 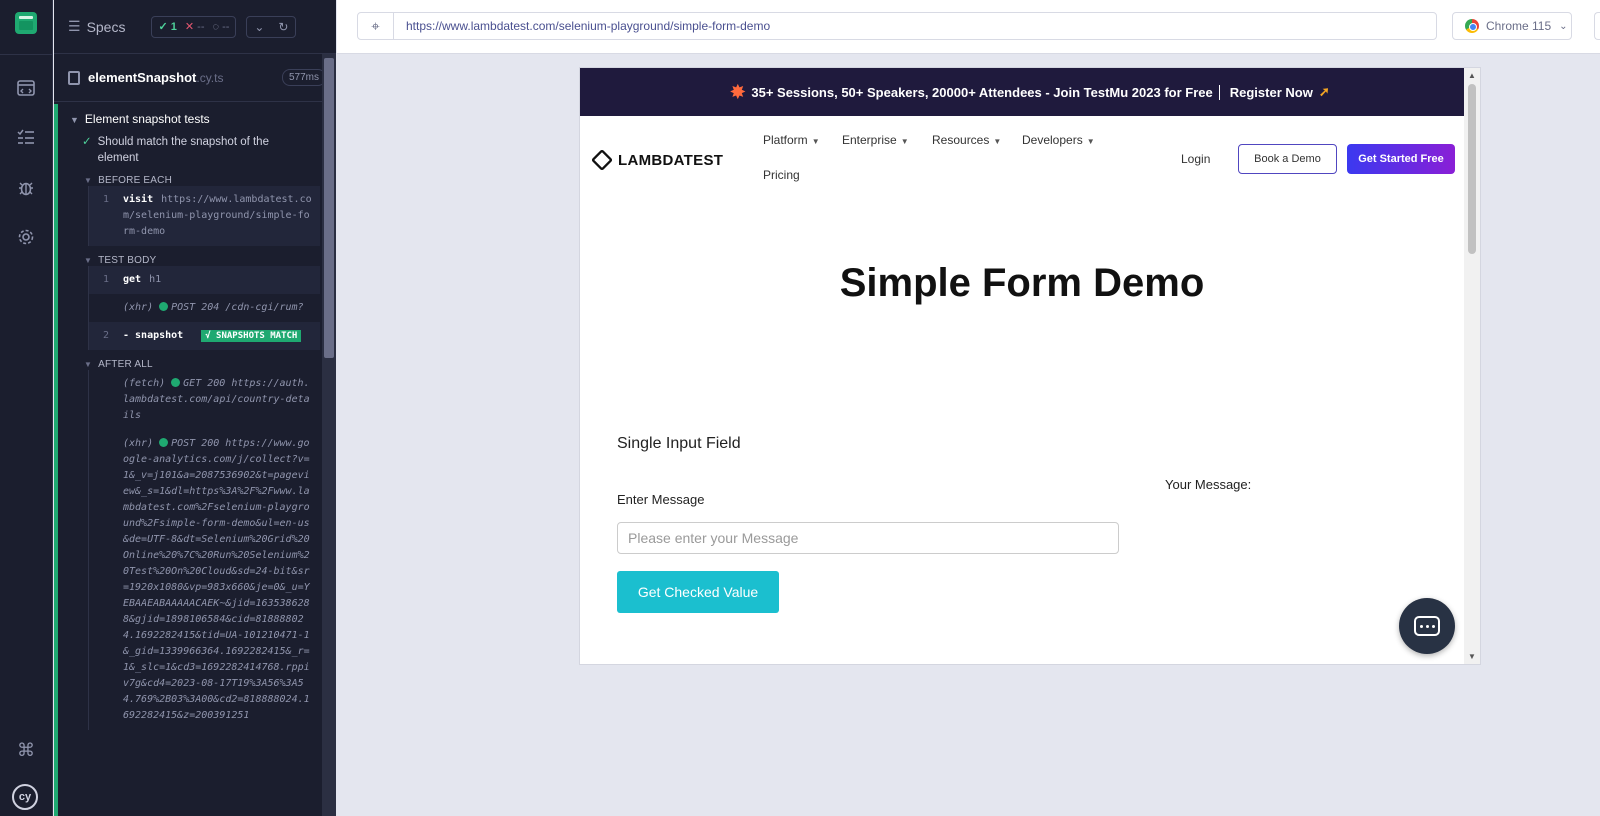 I want to click on viewport-button, so click(x=1597, y=26).